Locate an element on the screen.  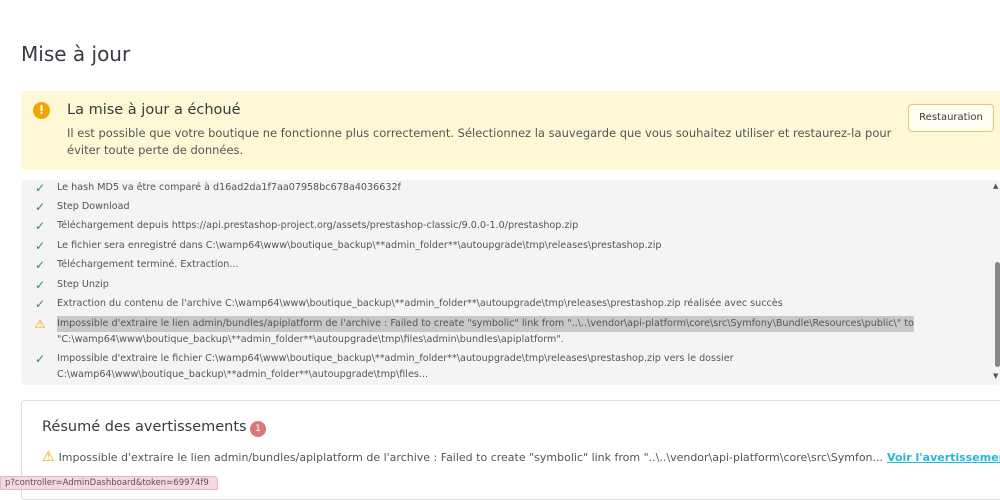
scroll-up-icon: ▲ is located at coordinates (995, 186).